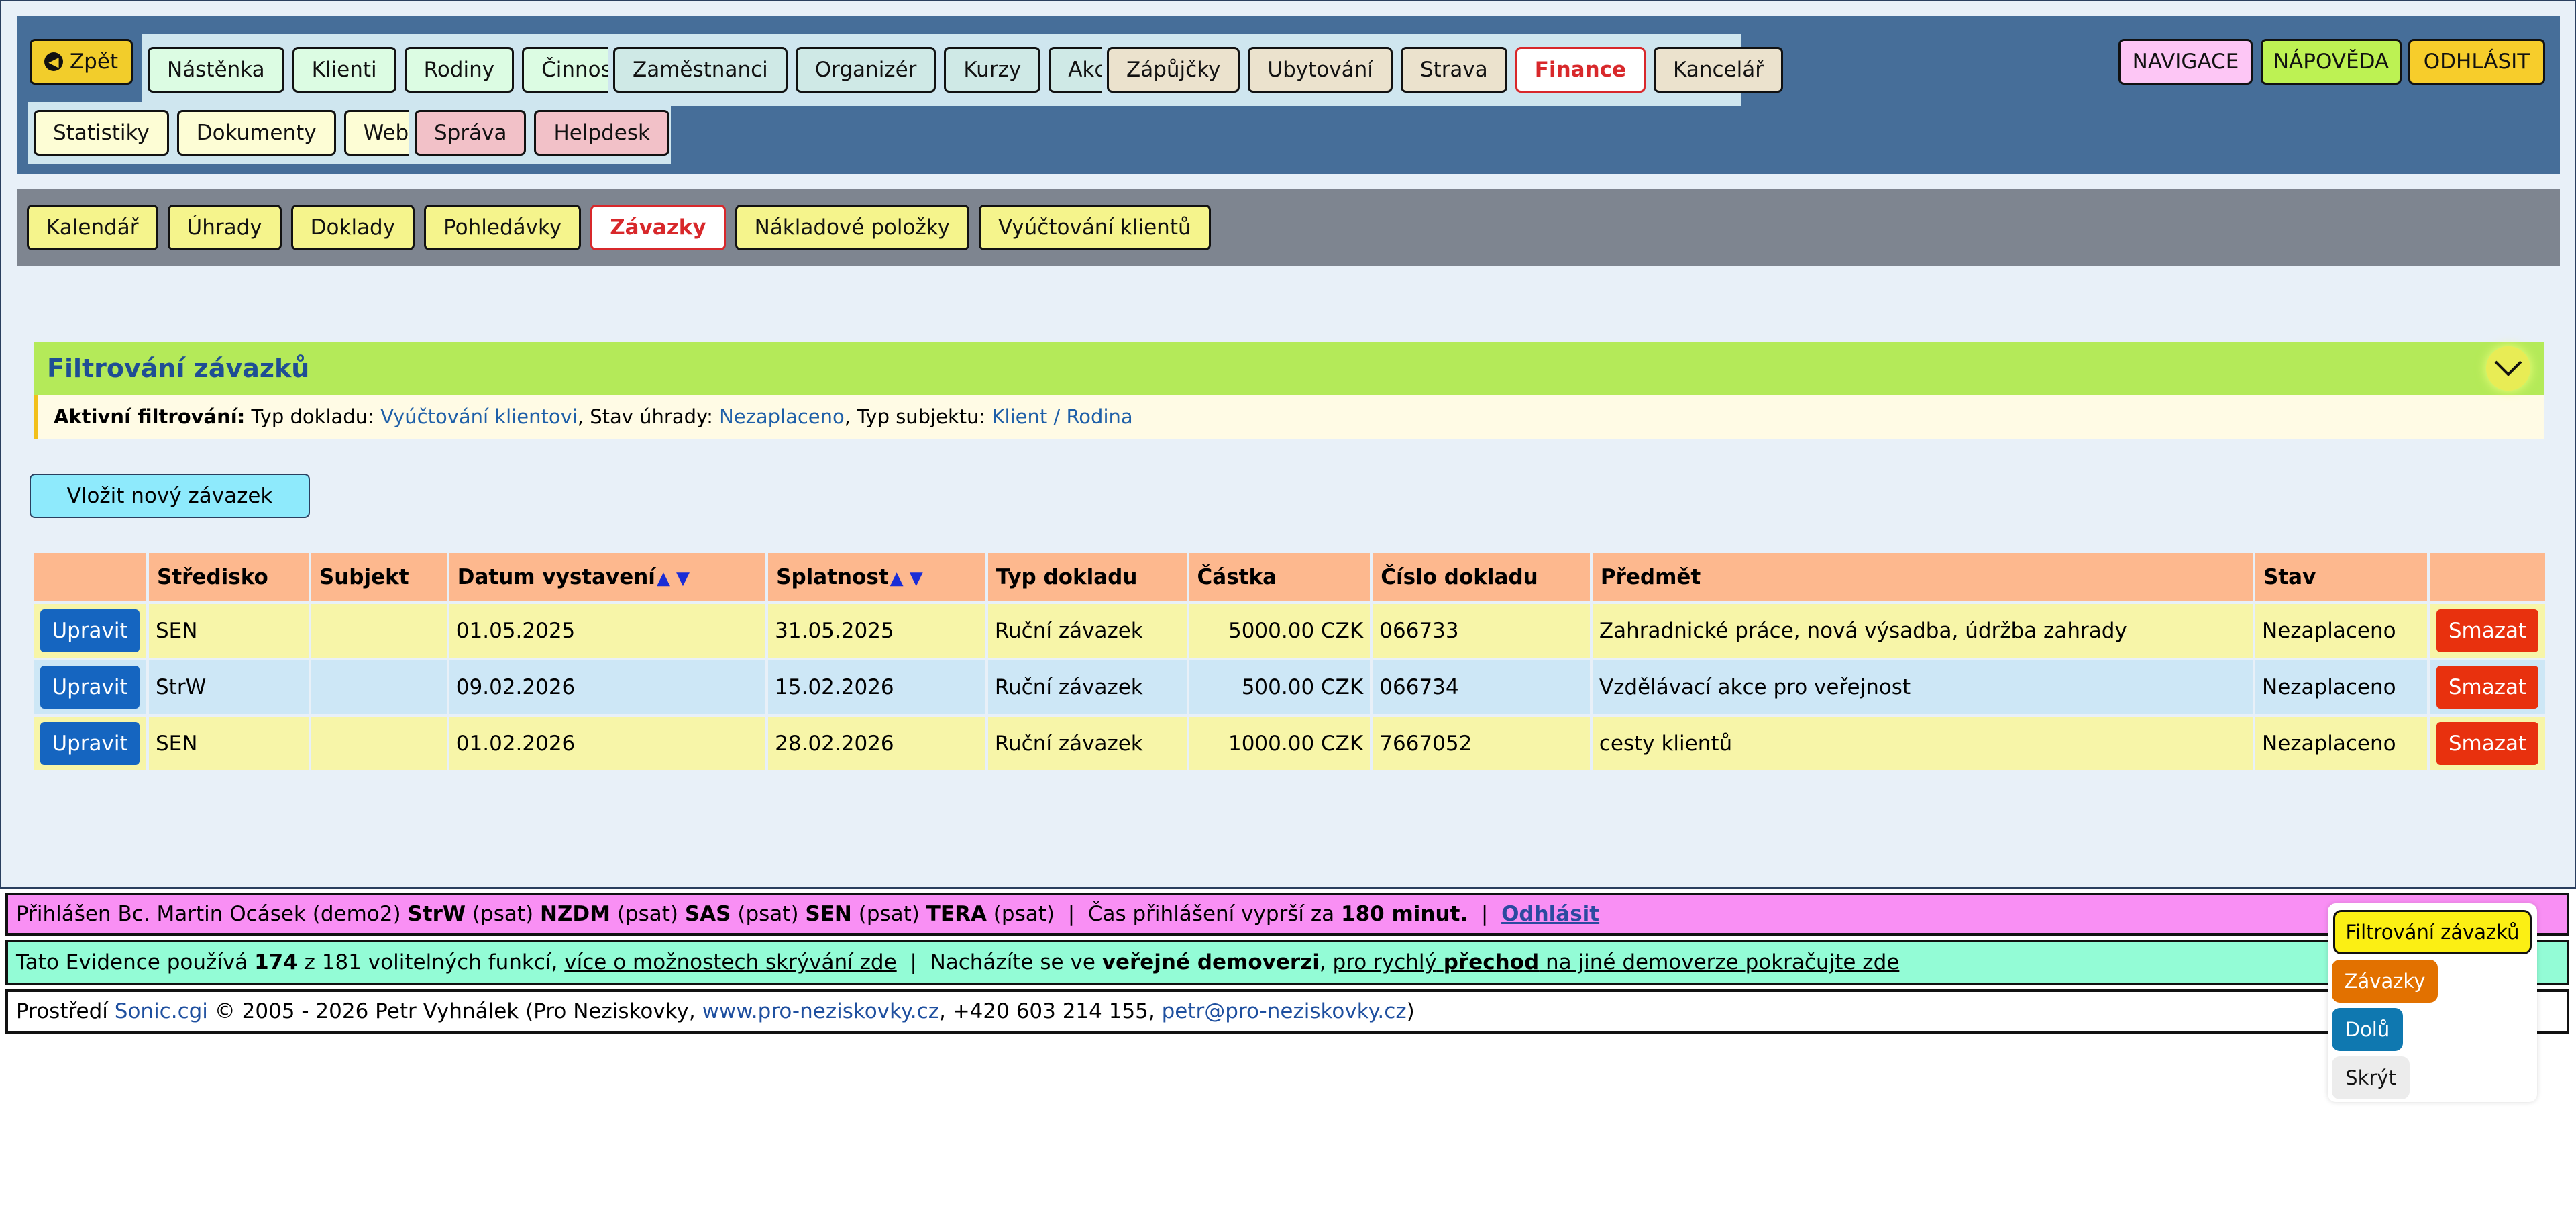 The width and height of the screenshot is (2576, 1208). I want to click on subnav-uhrady: Úhrady, so click(224, 227).